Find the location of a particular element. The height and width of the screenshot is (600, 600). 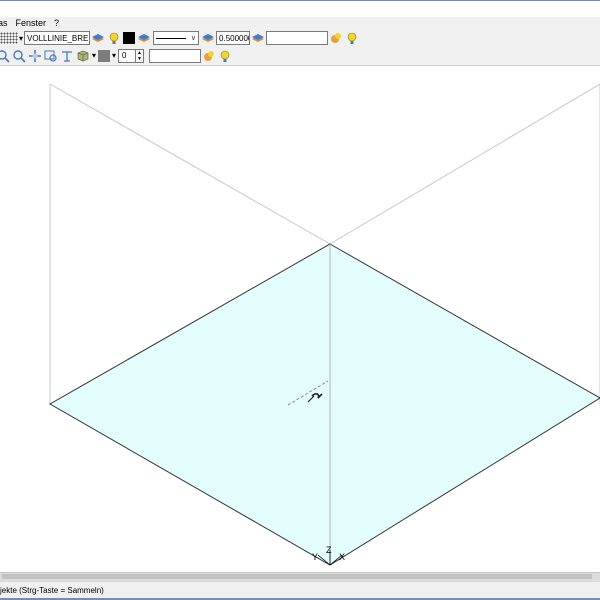

status-bar: jekte (Strg-Taste = Sammeln) is located at coordinates (300, 590).